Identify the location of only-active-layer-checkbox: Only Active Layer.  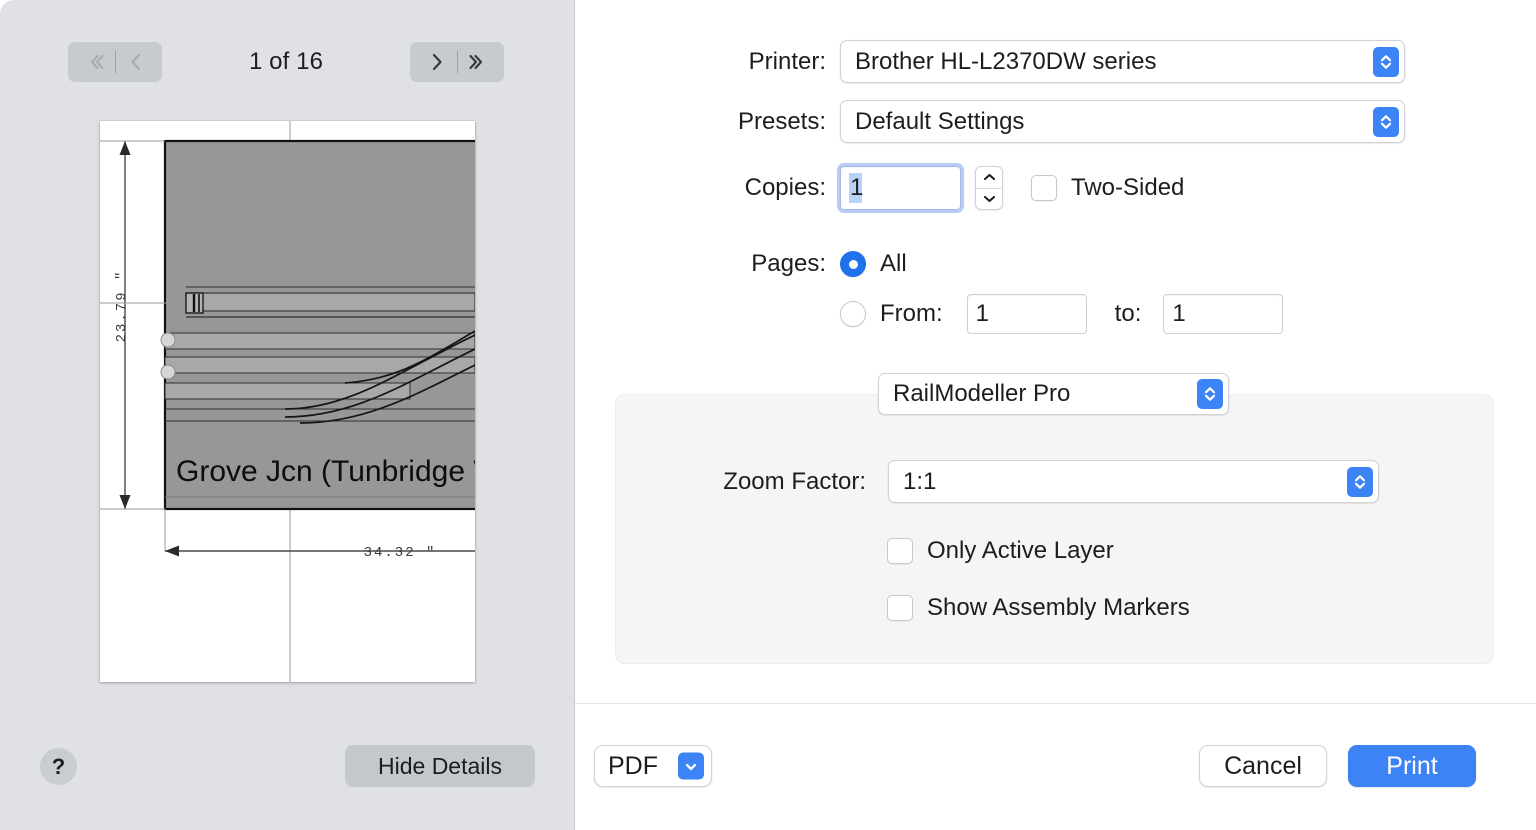
(1000, 551).